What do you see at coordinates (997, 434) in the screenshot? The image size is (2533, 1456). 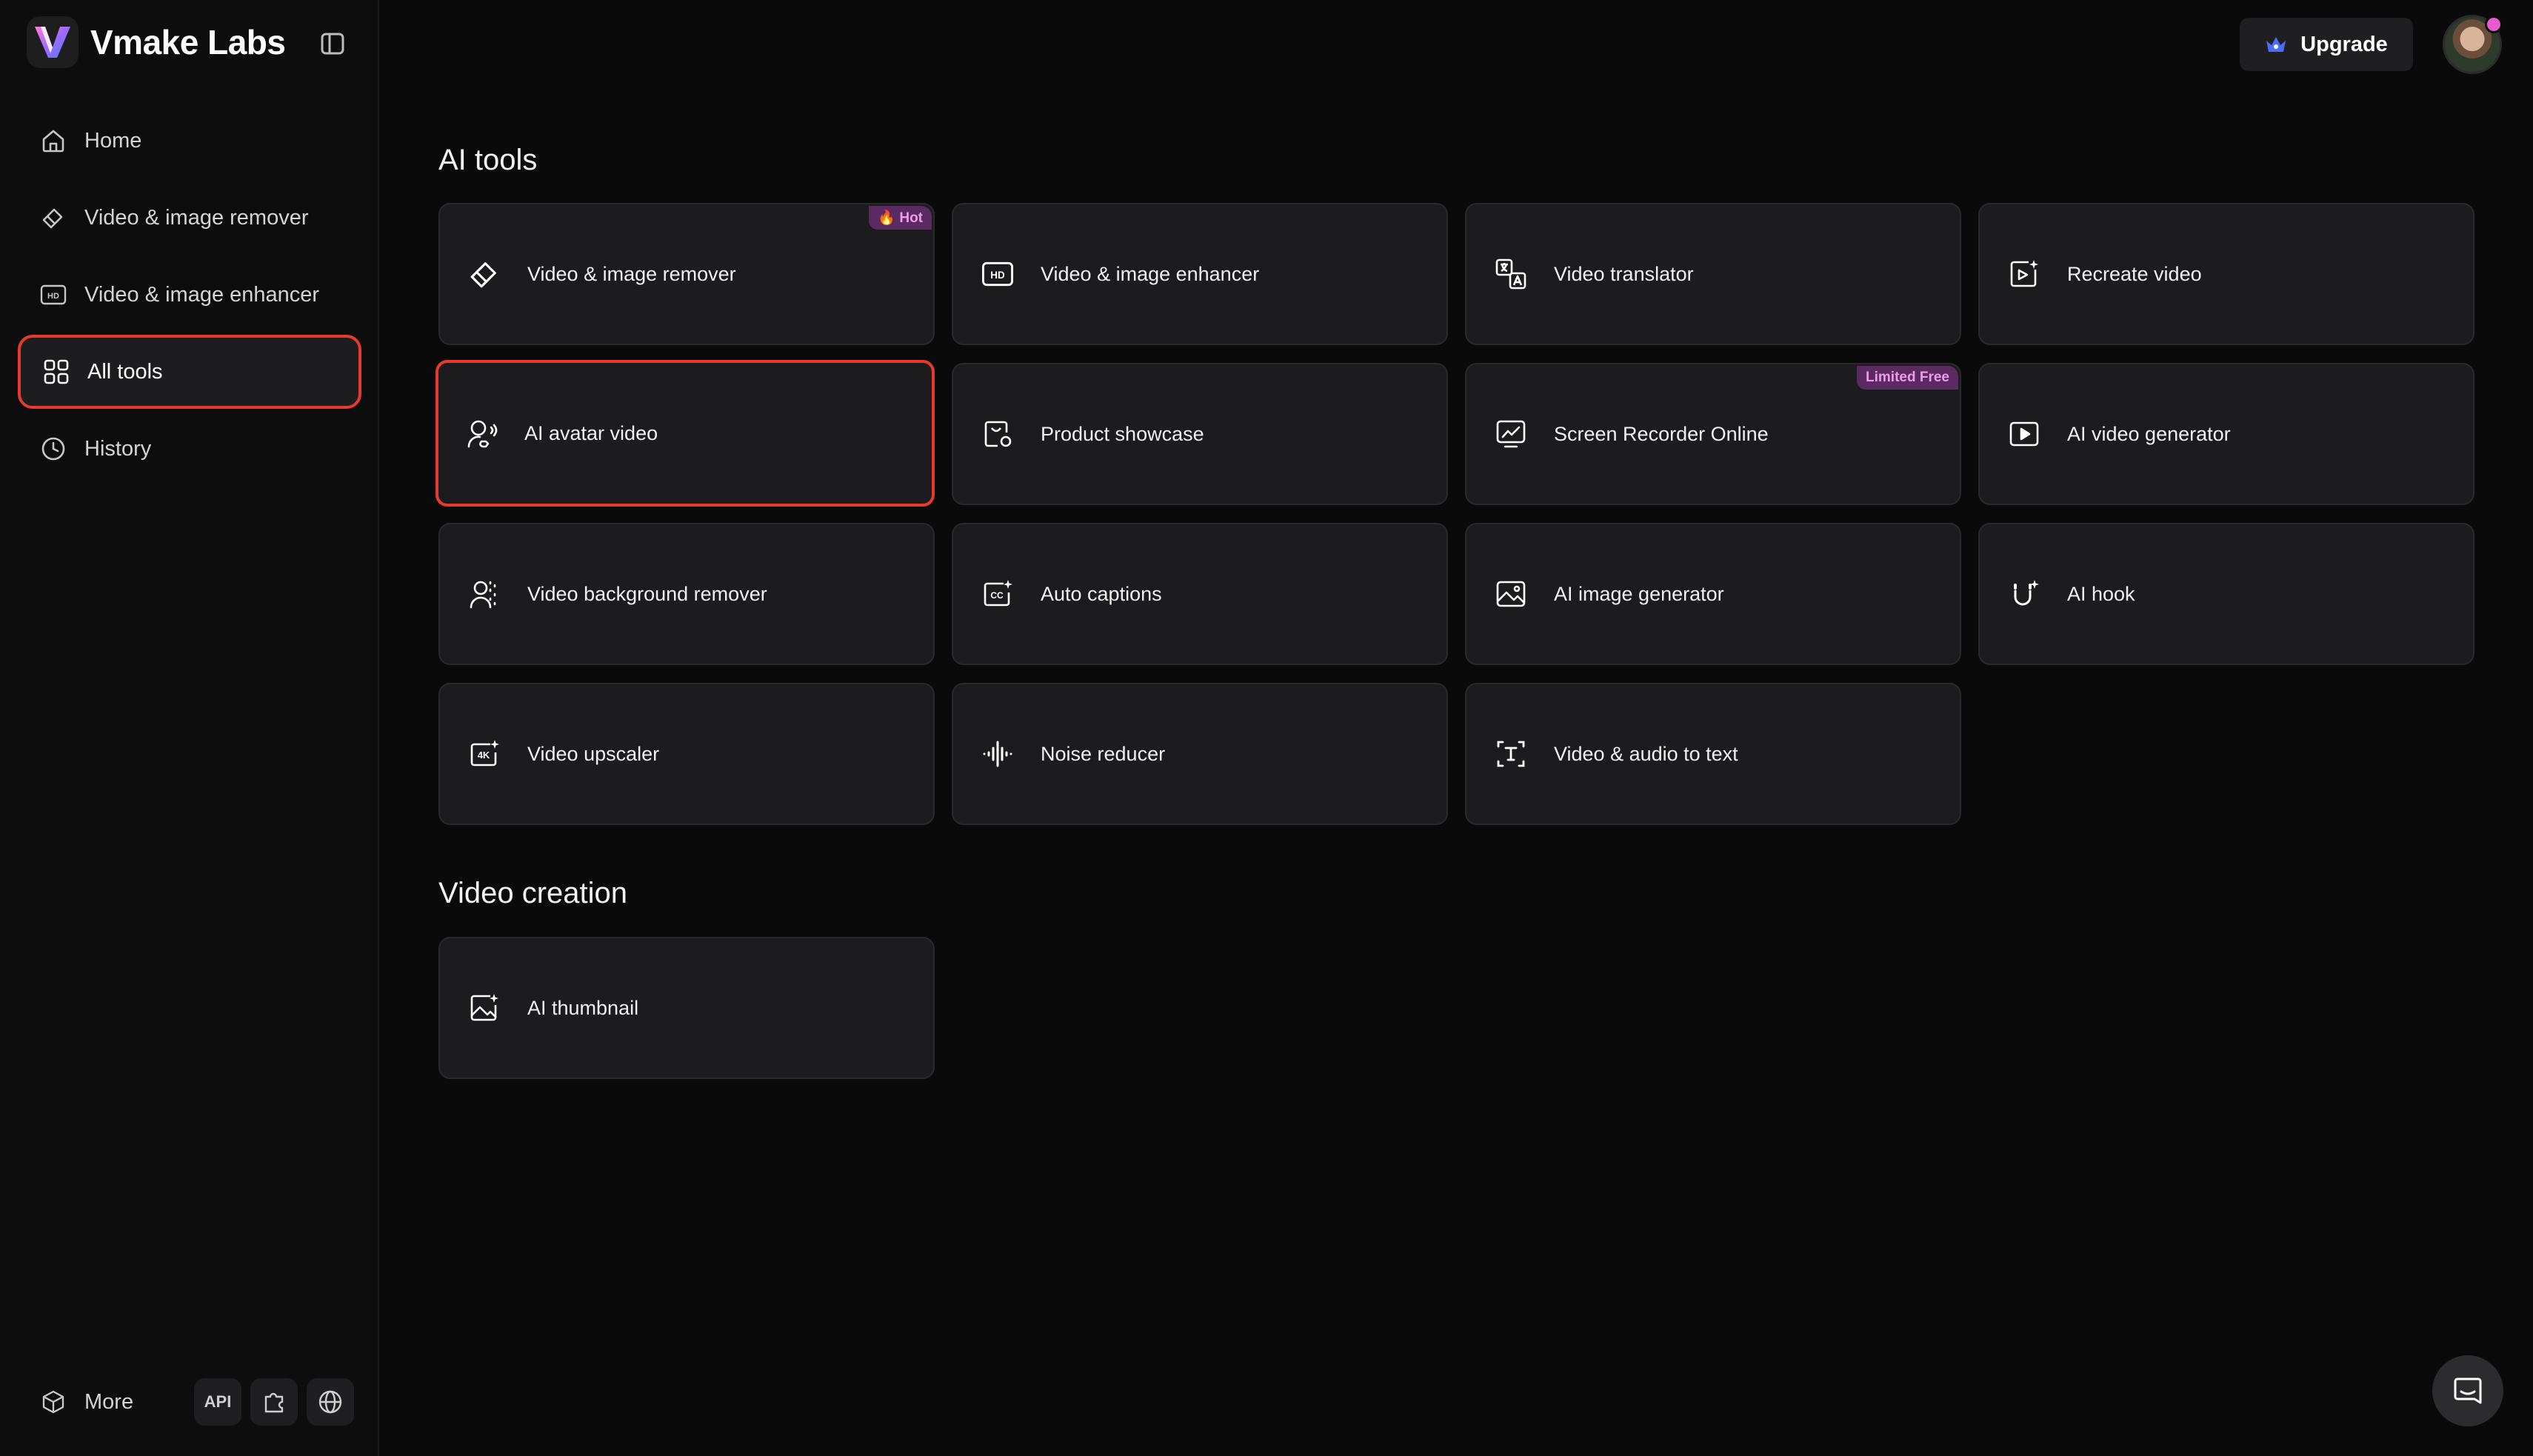 I see `product-icon` at bounding box center [997, 434].